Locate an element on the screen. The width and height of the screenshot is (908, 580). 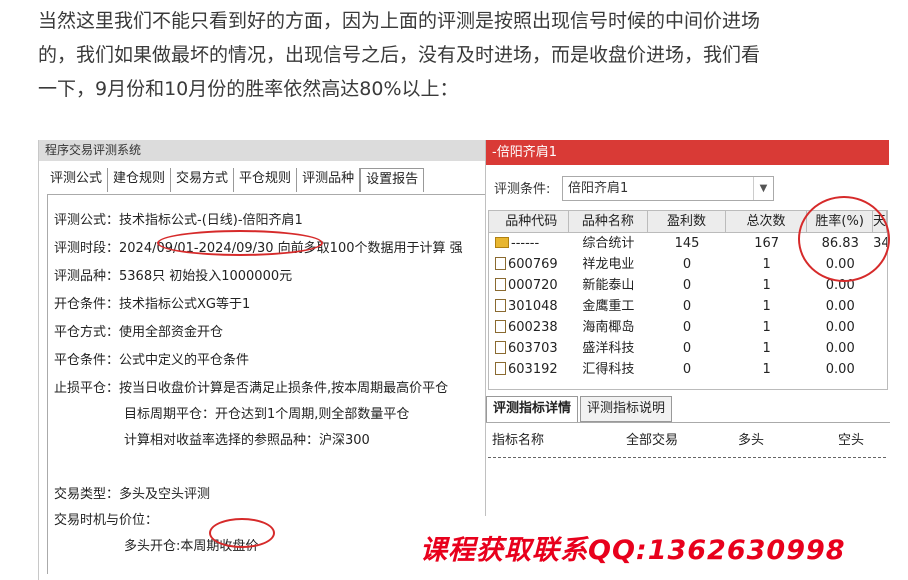
report-open-condition: 开仓条件：技术指标公式XG等于1 is located at coordinates (152, 304).